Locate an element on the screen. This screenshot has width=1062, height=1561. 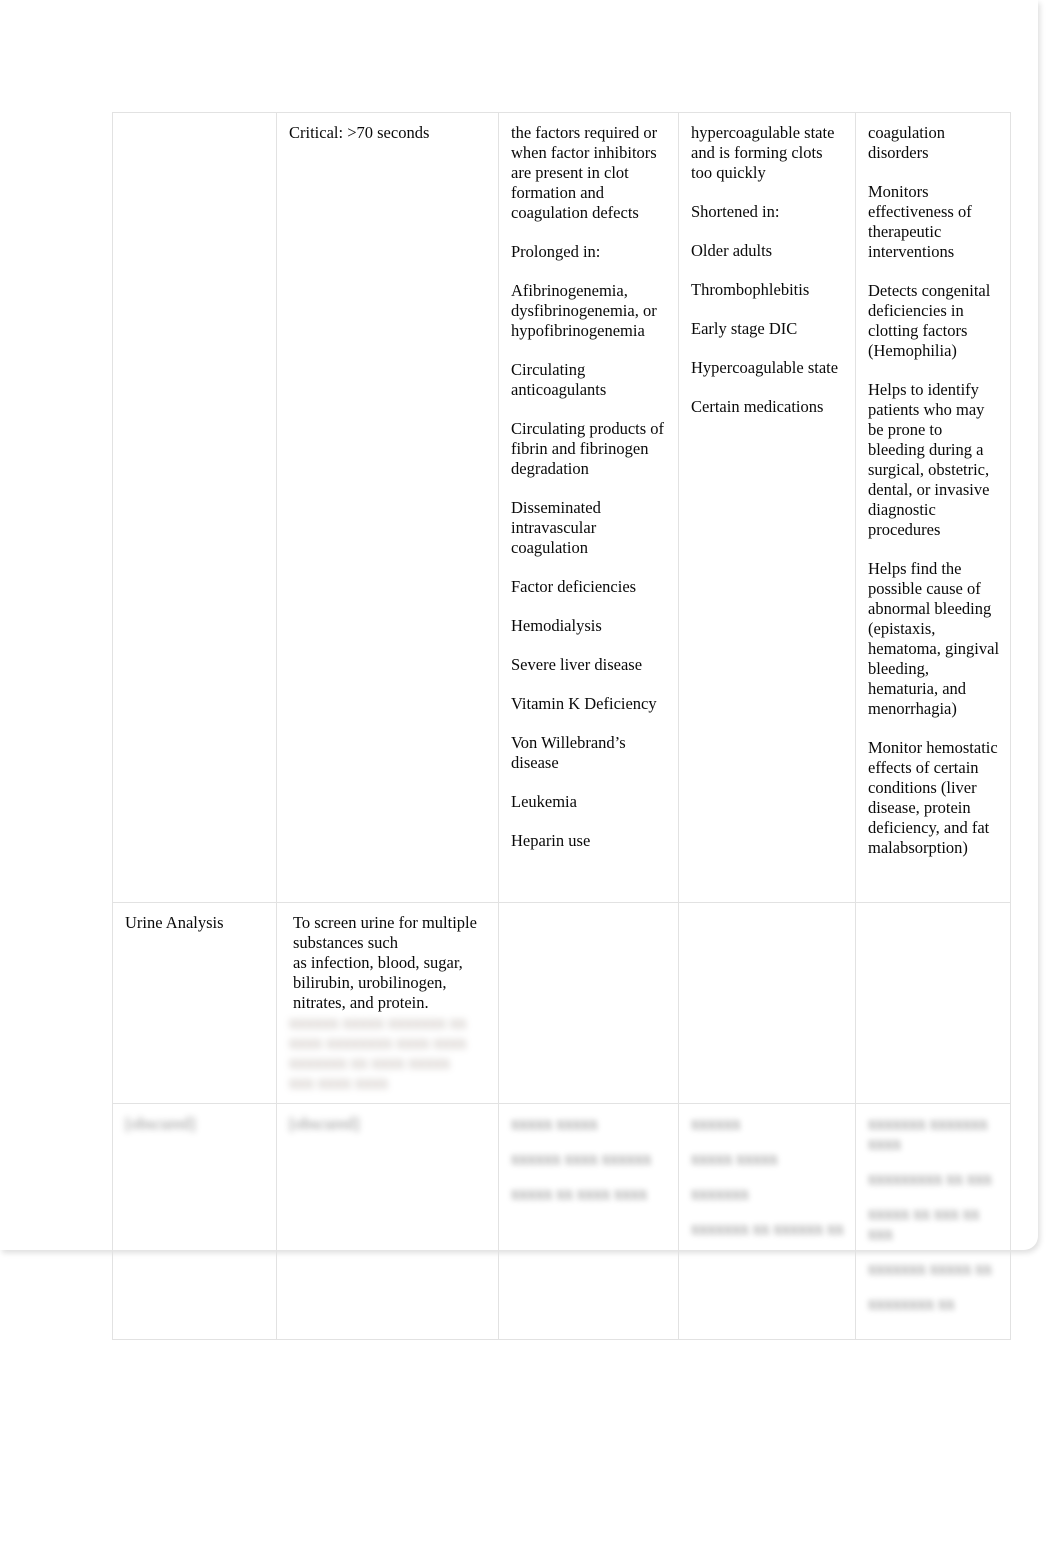
obscured-line: xxxxxxx xxxxxxx xxxx is located at coordinates (928, 1133).